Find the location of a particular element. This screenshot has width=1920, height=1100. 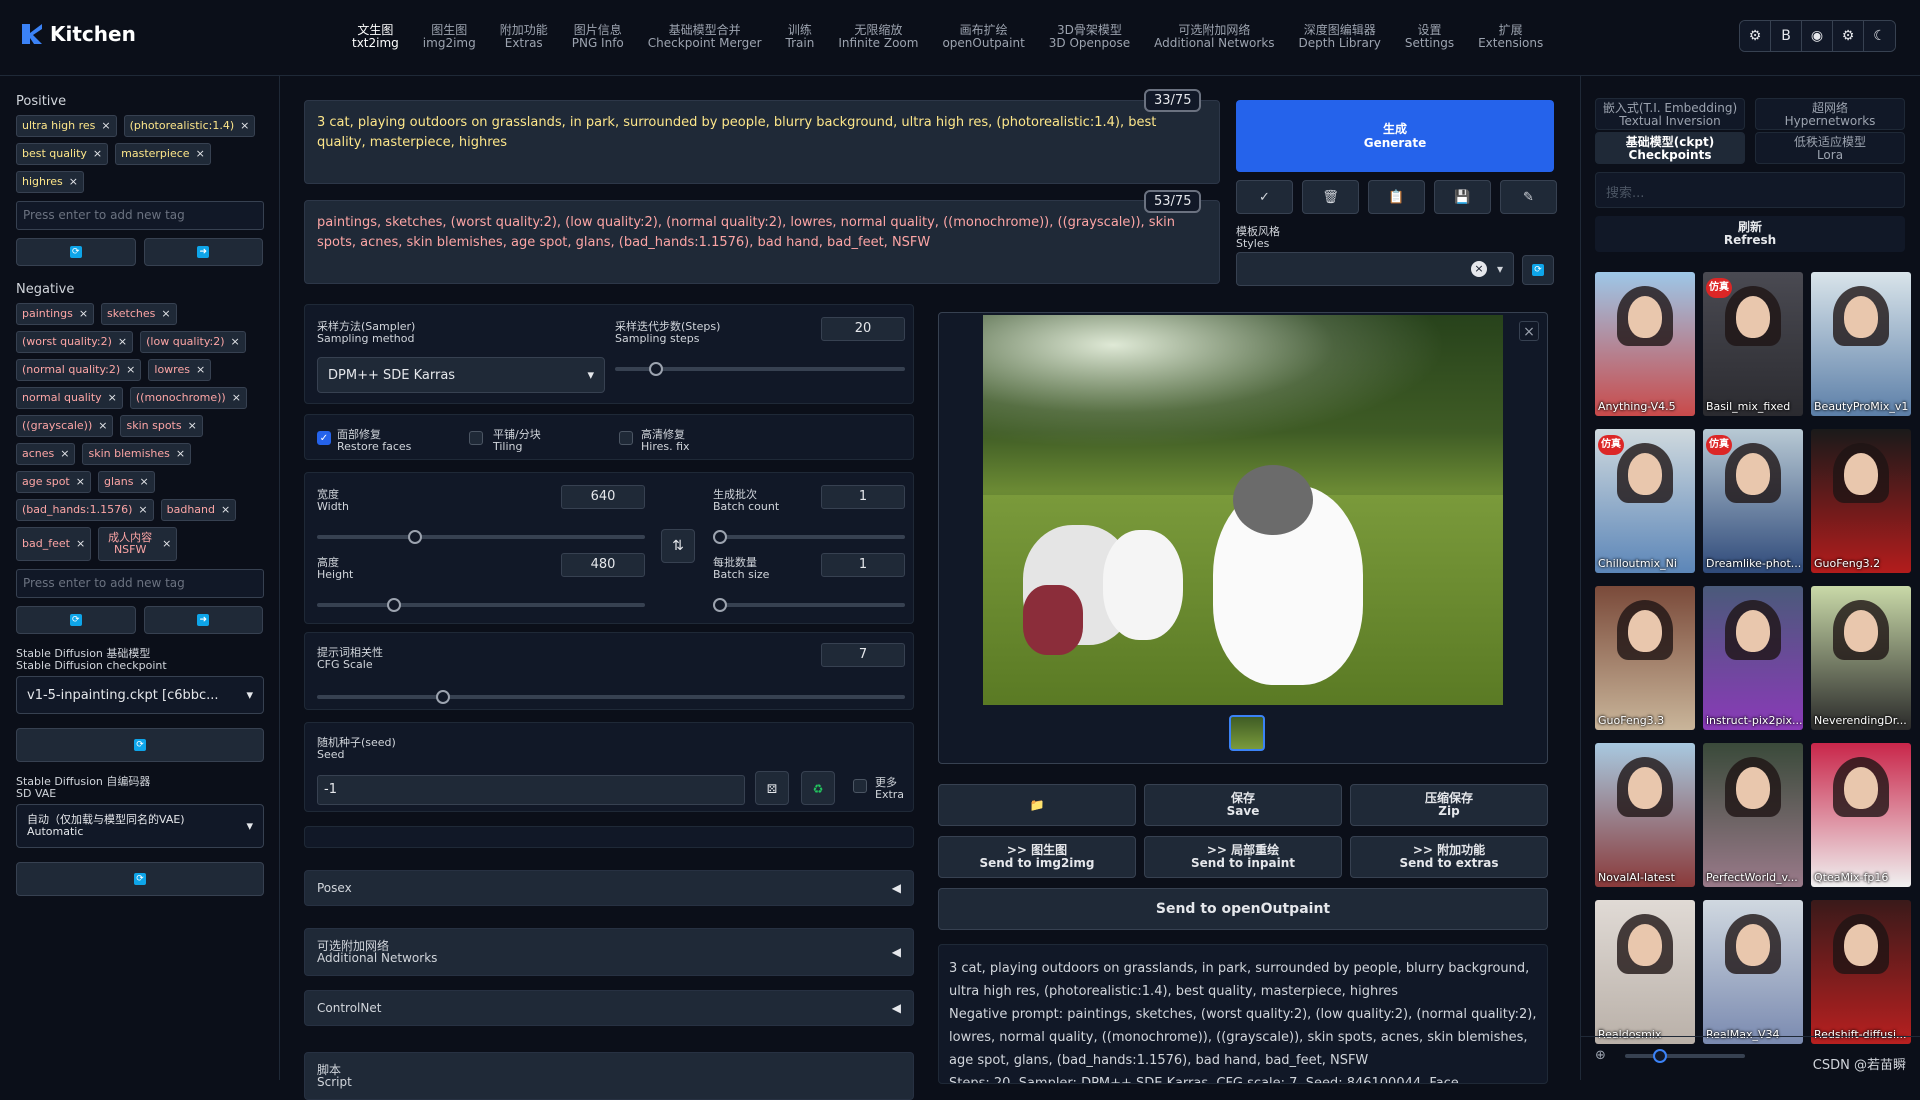

cfg-slider-knob is located at coordinates (443, 697).